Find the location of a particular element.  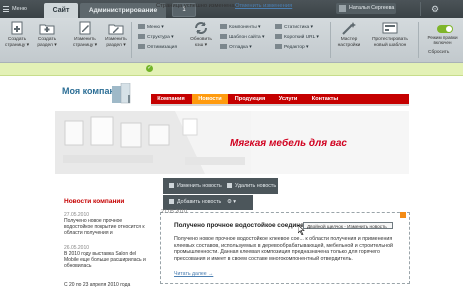

debug-label: Отладка ▾ is located at coordinates (240, 47).